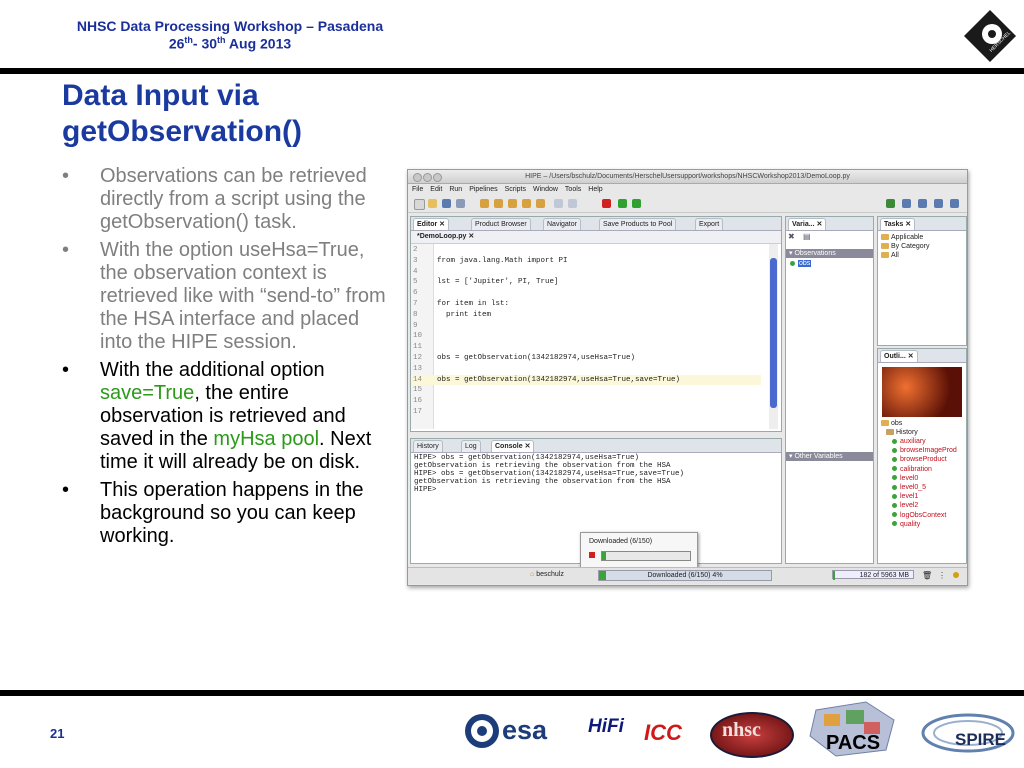 The image size is (1024, 768). What do you see at coordinates (829, 224) in the screenshot?
I see `variables-tab-bar: Varia... ✕` at bounding box center [829, 224].